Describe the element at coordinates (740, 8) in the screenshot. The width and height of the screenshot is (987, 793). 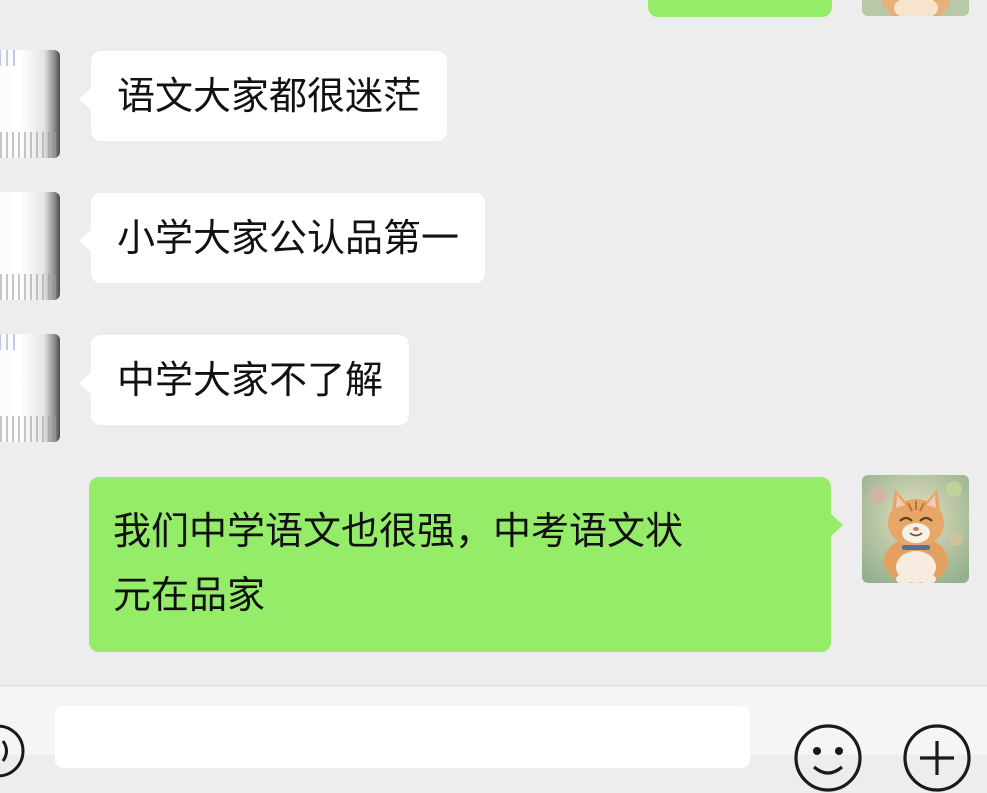
I see `message-bubble-outgoing` at that location.